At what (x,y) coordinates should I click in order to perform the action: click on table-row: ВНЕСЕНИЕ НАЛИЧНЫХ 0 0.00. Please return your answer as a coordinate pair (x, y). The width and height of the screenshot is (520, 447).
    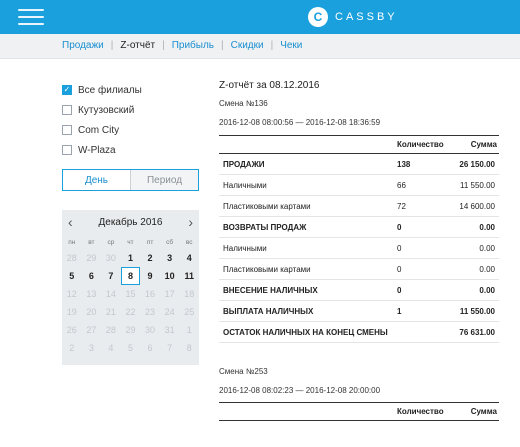
    Looking at the image, I should click on (359, 290).